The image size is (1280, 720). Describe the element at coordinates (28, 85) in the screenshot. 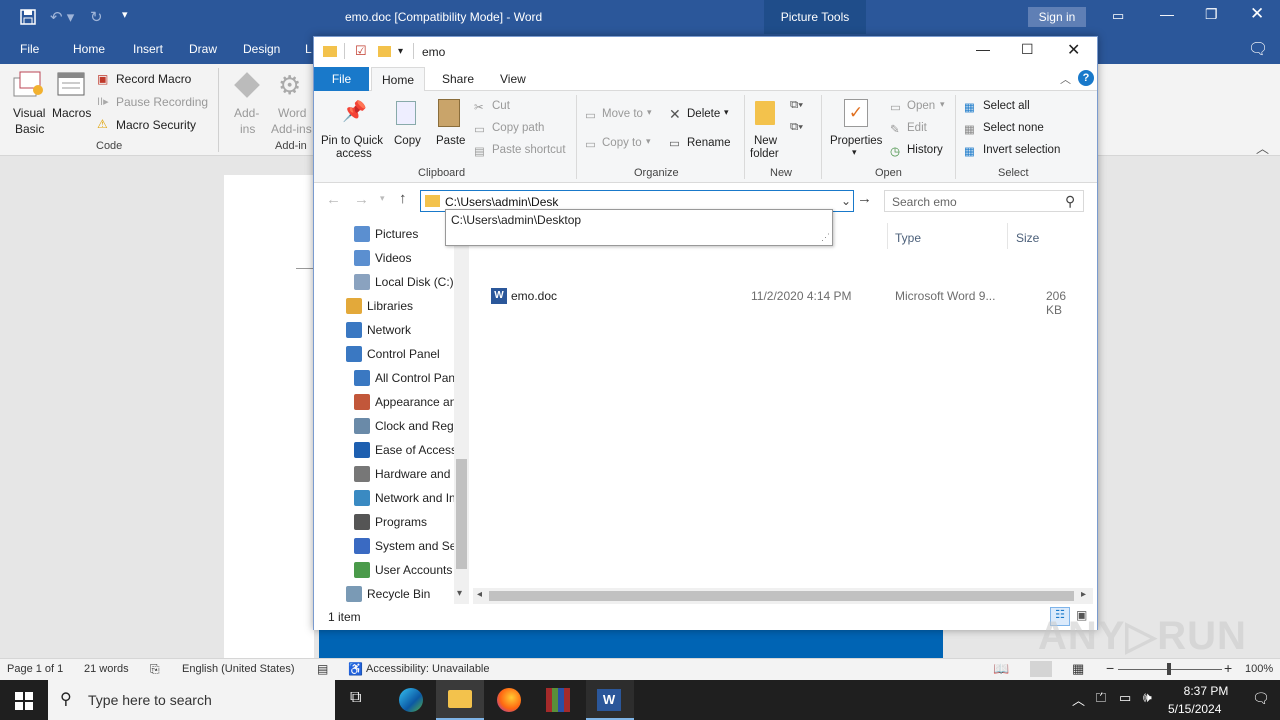

I see `visual-basic-icon` at that location.